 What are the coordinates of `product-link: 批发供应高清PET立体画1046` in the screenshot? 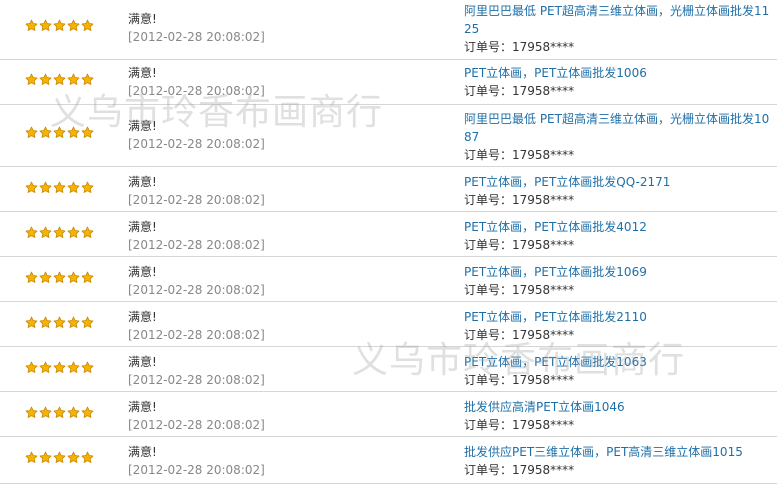 It's located at (620, 407).